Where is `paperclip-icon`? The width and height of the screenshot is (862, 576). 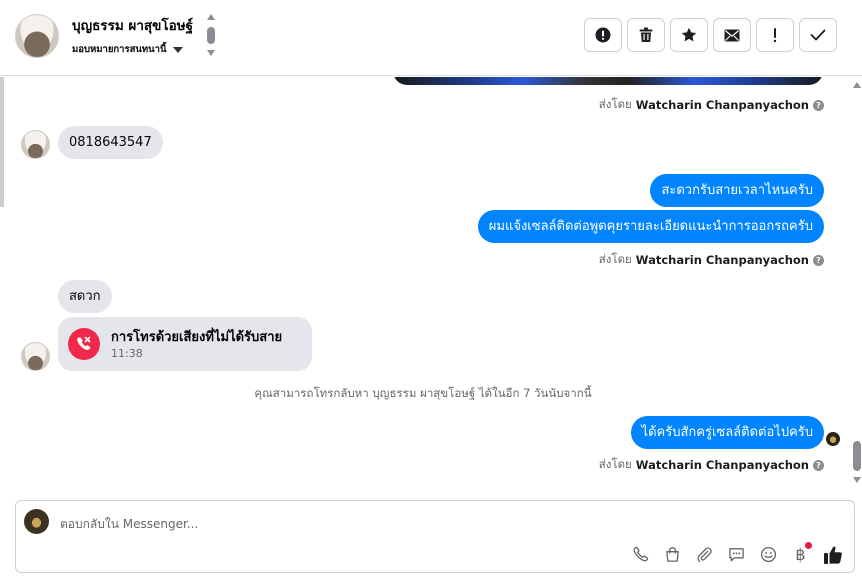 paperclip-icon is located at coordinates (704, 555).